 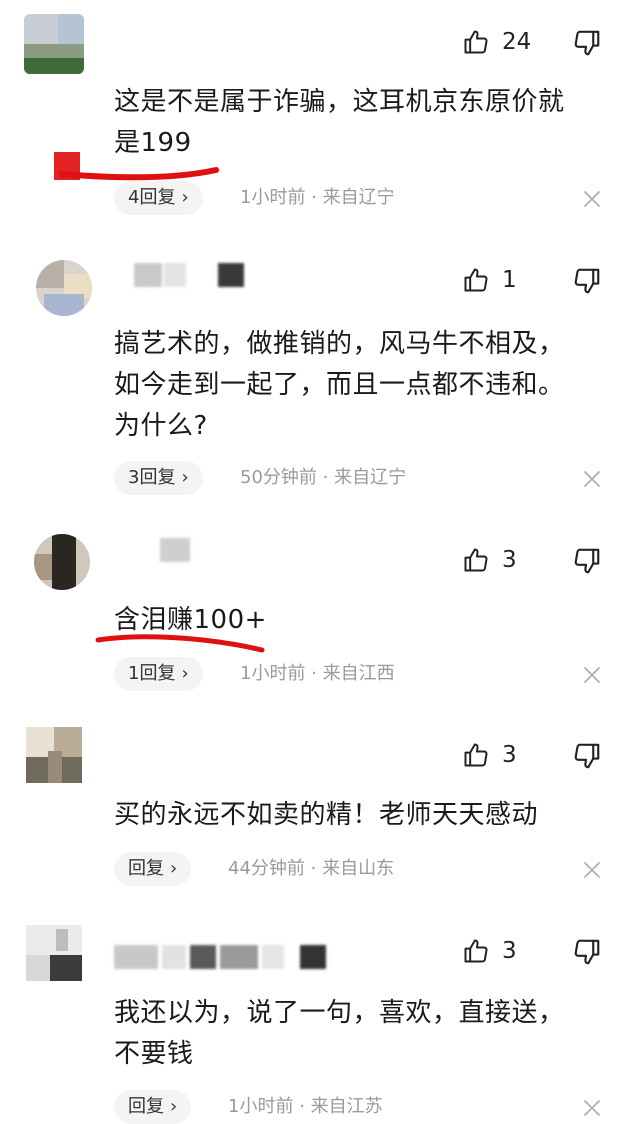 I want to click on comment-meta: 44分钟前 · 来自山东, so click(x=311, y=869).